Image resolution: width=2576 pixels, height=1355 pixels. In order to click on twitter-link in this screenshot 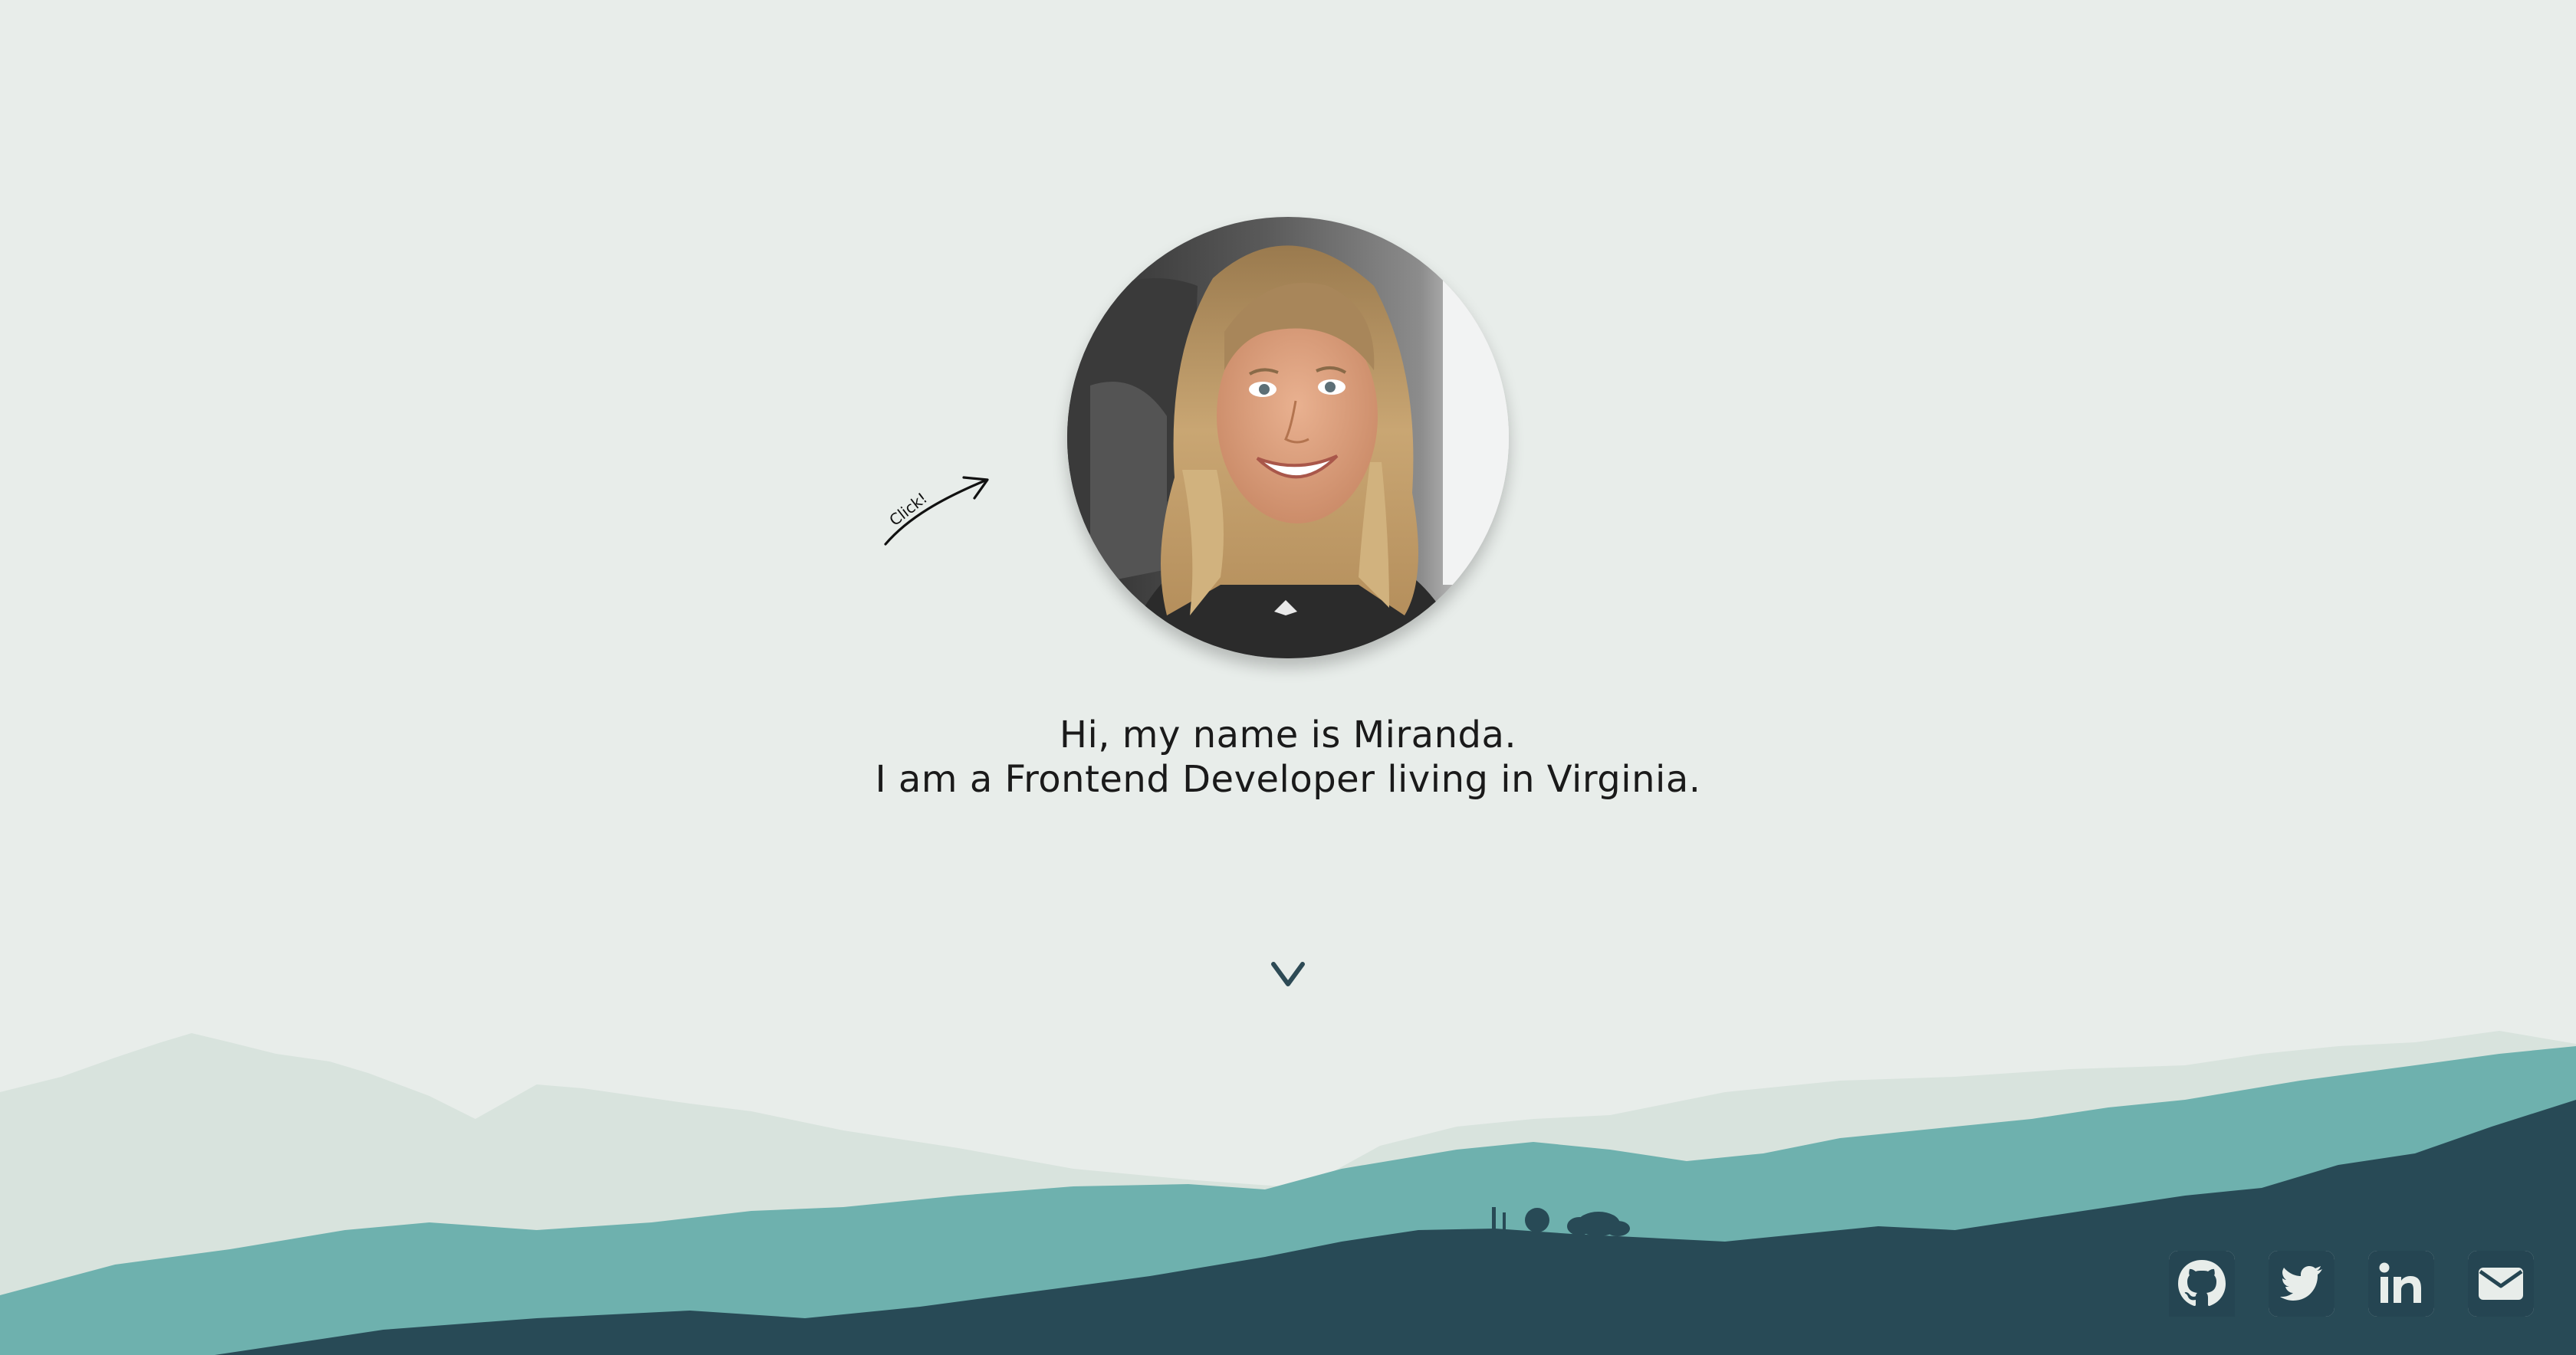, I will do `click(2301, 1284)`.